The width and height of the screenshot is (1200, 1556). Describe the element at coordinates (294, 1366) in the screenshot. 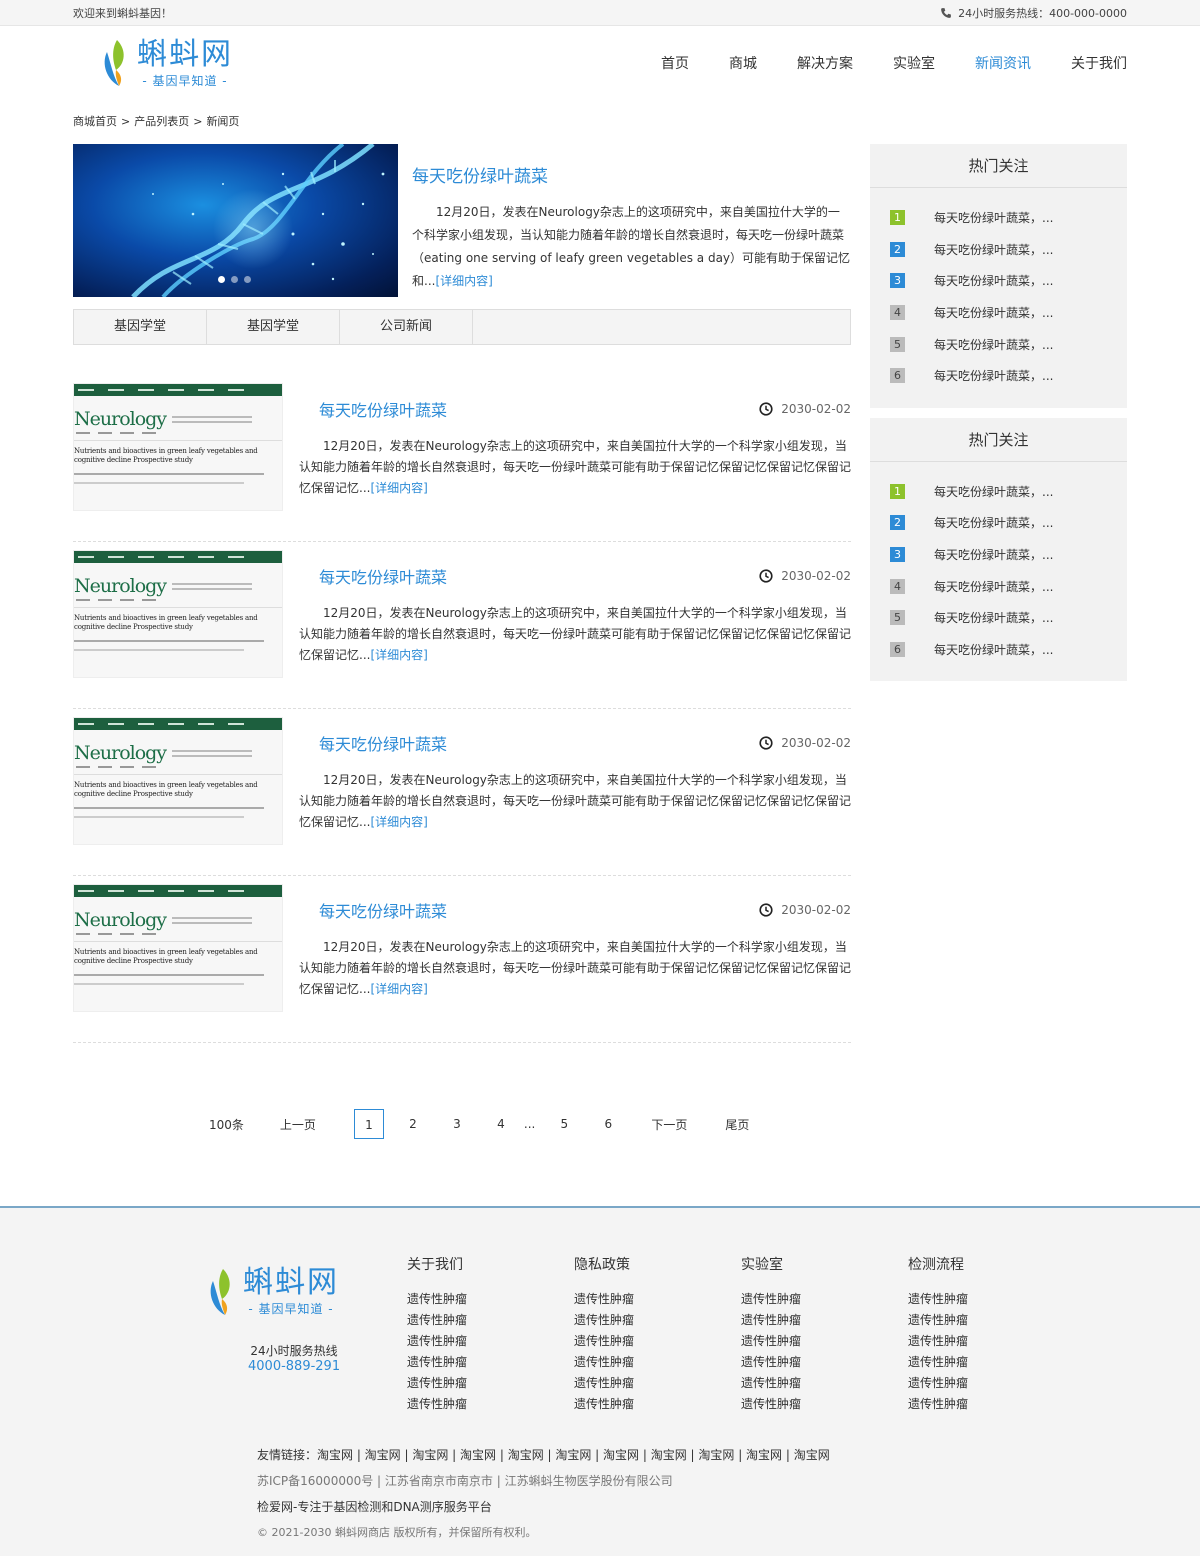

I see `footer-hotline-number: 4000-889-291` at that location.